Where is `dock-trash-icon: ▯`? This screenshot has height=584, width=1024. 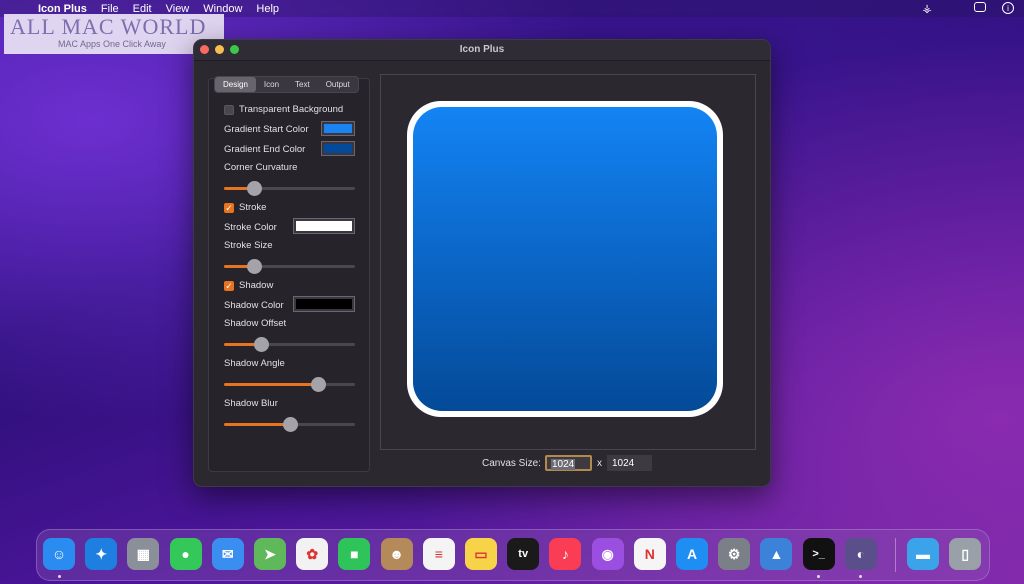
dock-trash-icon: ▯ is located at coordinates (965, 554).